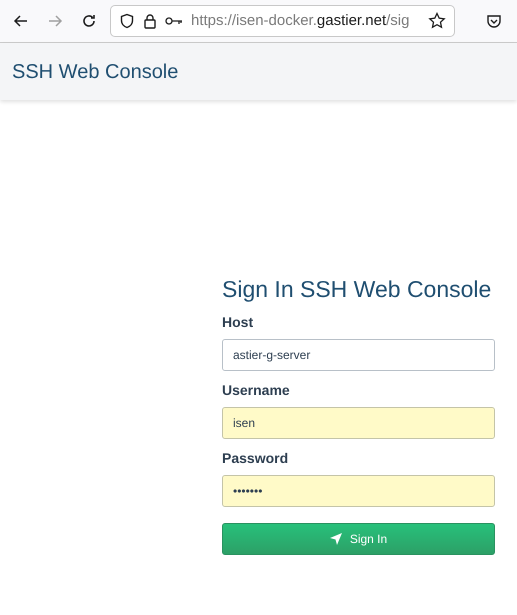  Describe the element at coordinates (89, 21) in the screenshot. I see `reload-icon` at that location.